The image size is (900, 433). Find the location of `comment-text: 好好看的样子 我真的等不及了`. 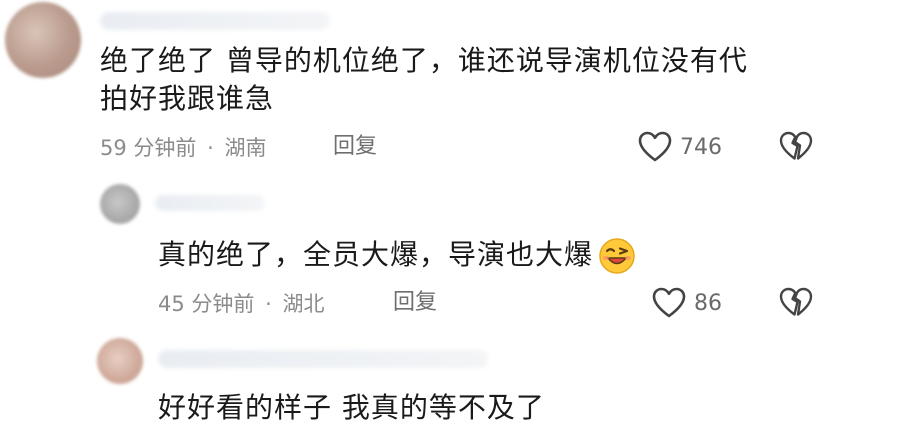

comment-text: 好好看的样子 我真的等不及了 is located at coordinates (351, 408).